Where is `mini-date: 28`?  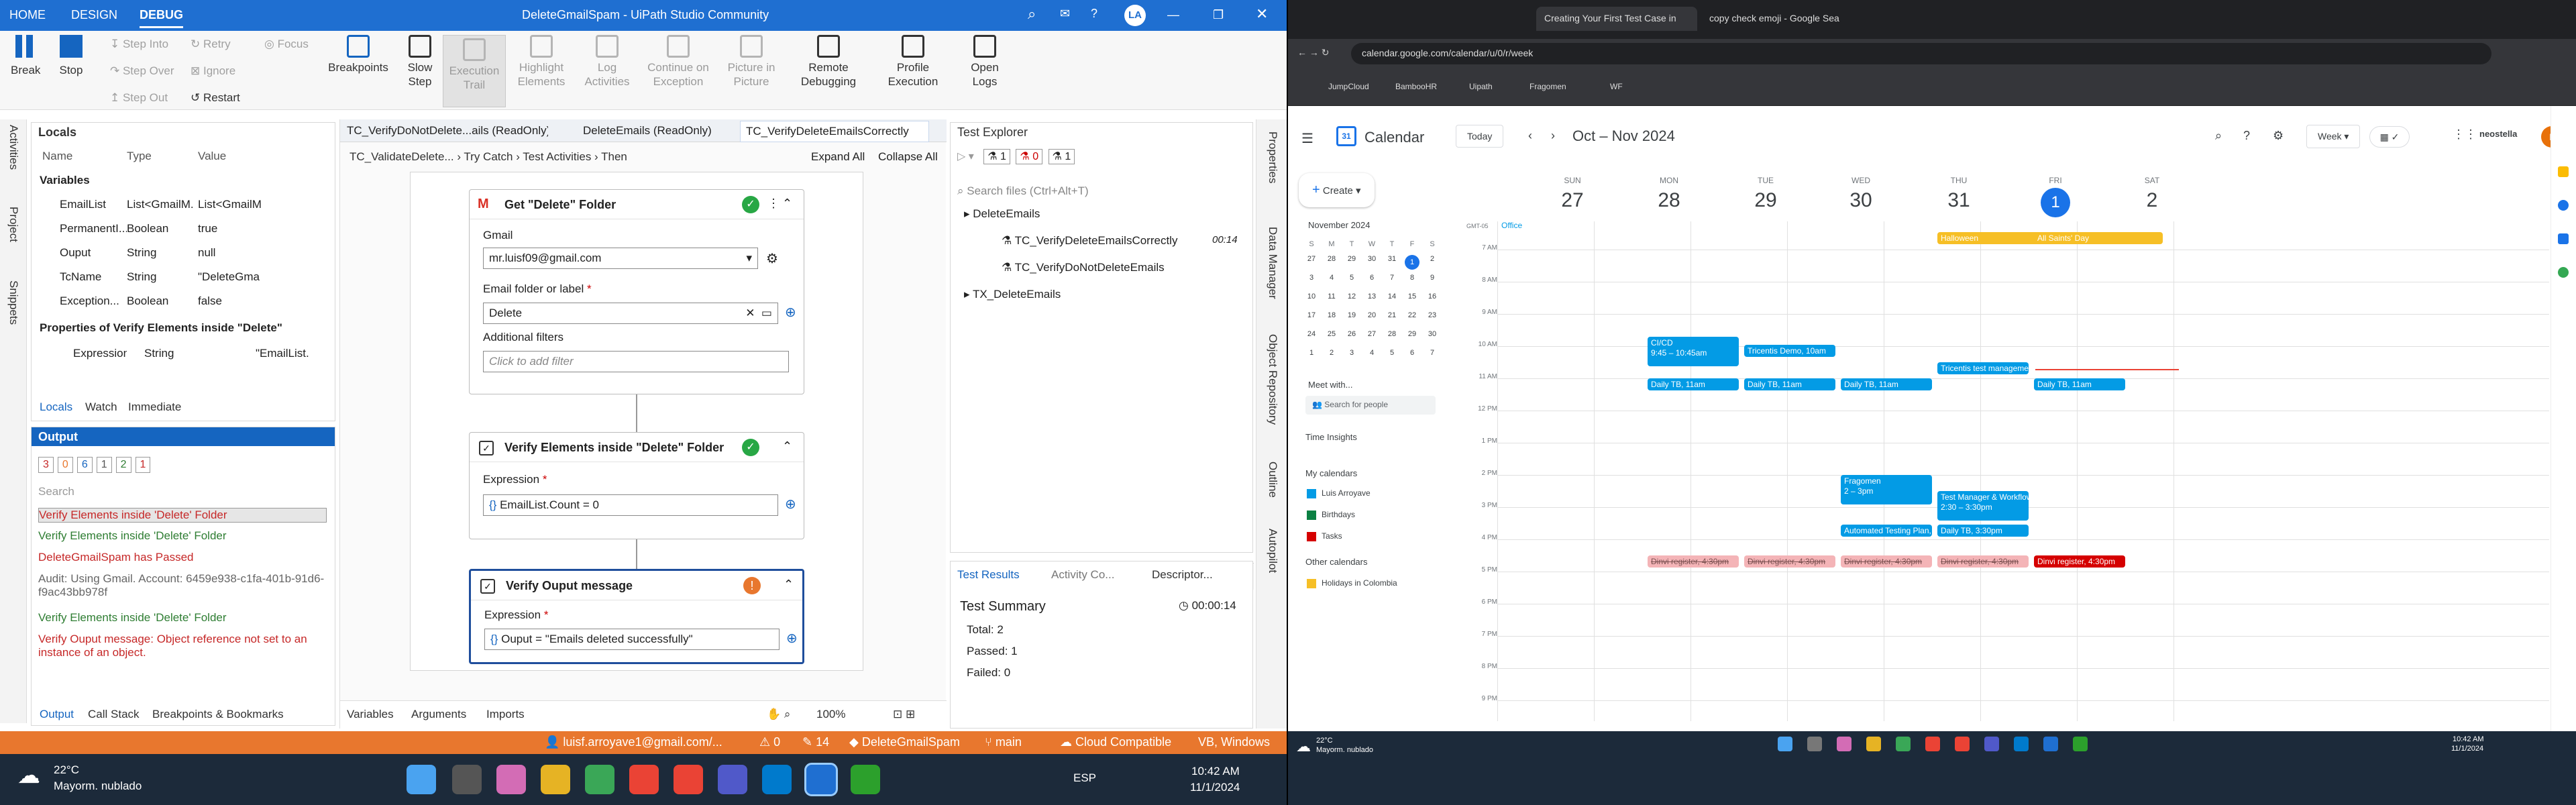 mini-date: 28 is located at coordinates (1332, 259).